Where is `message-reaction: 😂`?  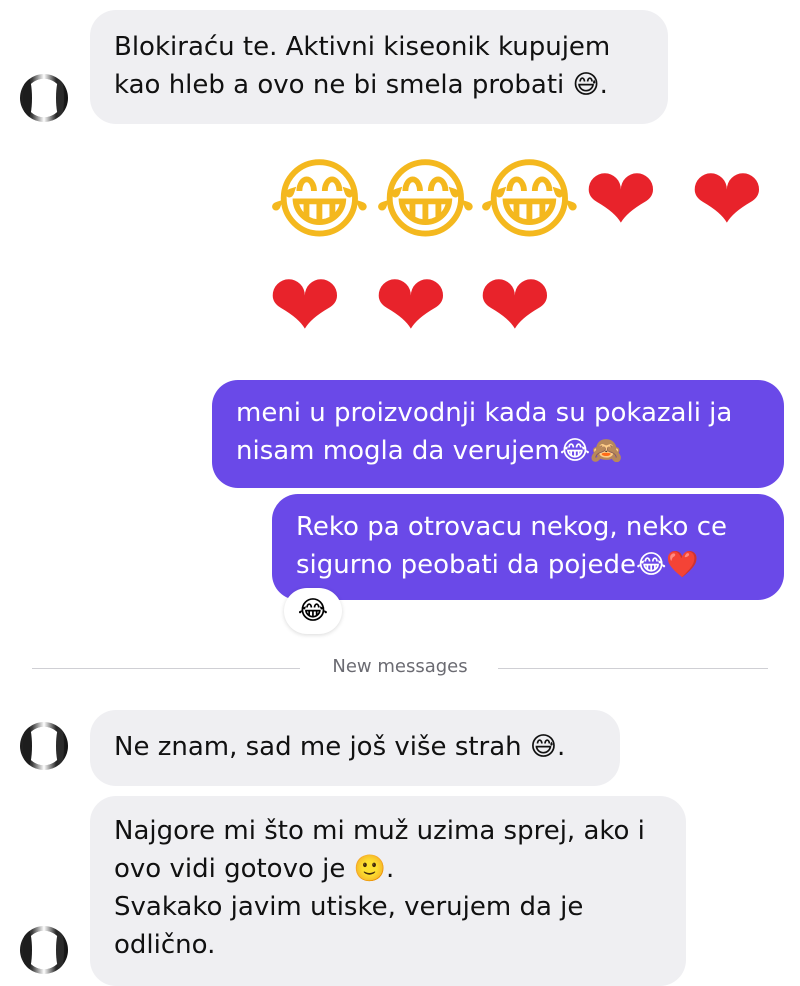 message-reaction: 😂 is located at coordinates (313, 611).